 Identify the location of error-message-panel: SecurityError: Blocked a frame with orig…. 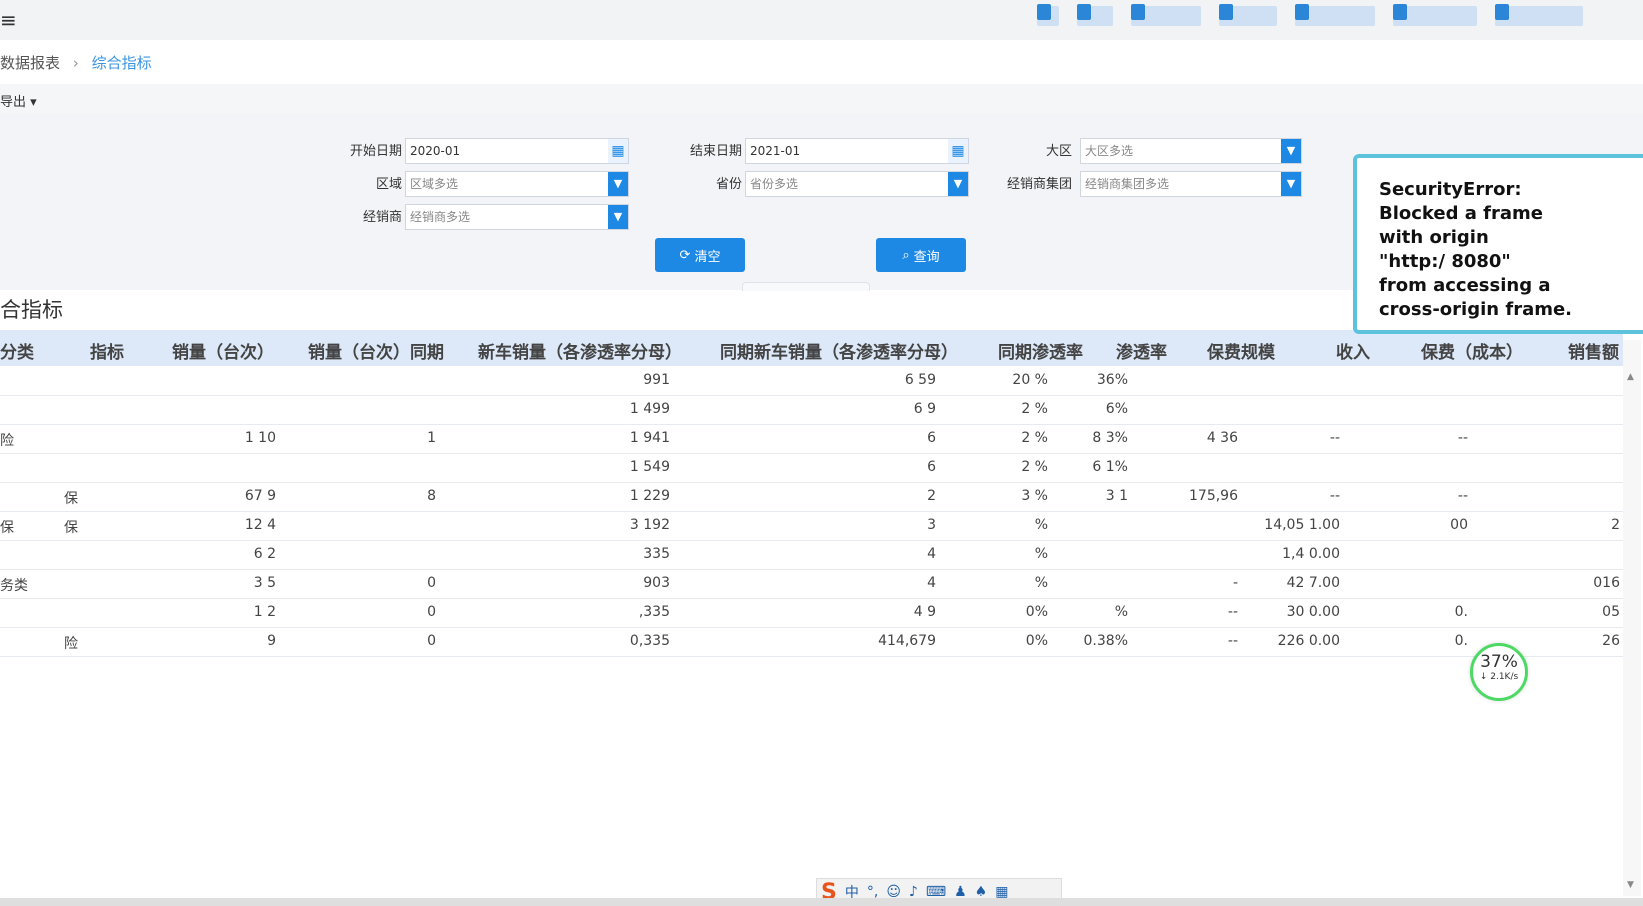
(1498, 244).